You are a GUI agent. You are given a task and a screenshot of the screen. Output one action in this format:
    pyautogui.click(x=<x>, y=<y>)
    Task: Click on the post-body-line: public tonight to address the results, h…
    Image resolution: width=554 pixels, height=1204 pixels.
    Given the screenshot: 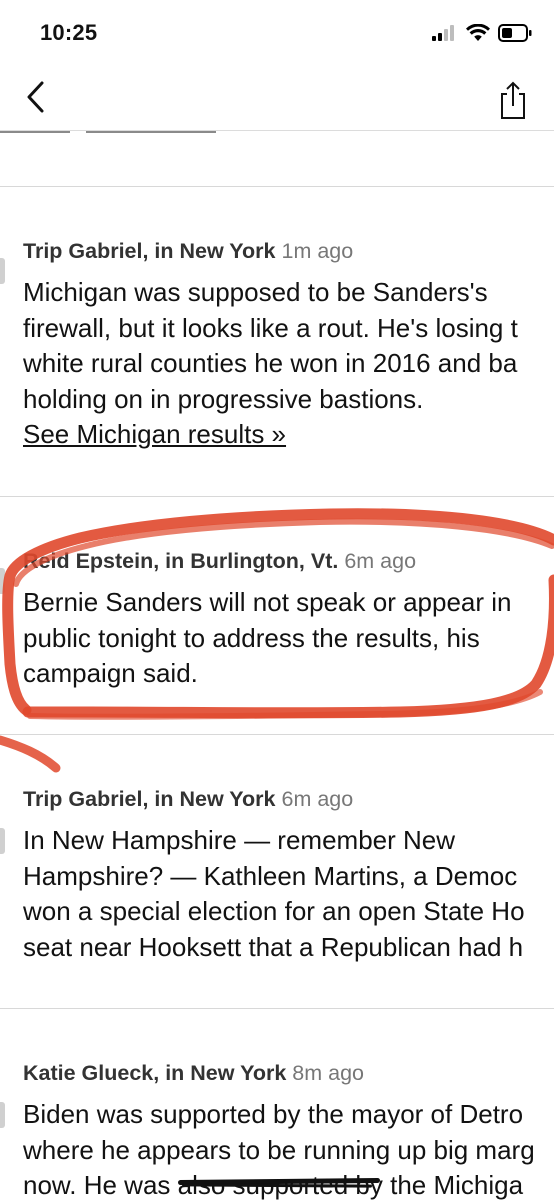 What is the action you would take?
    pyautogui.click(x=251, y=637)
    